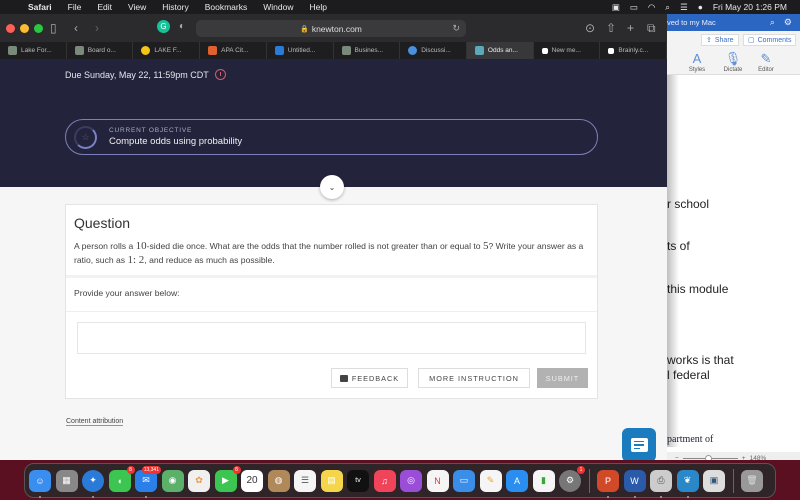  What do you see at coordinates (24, 28) in the screenshot?
I see `minimize-window-button` at bounding box center [24, 28].